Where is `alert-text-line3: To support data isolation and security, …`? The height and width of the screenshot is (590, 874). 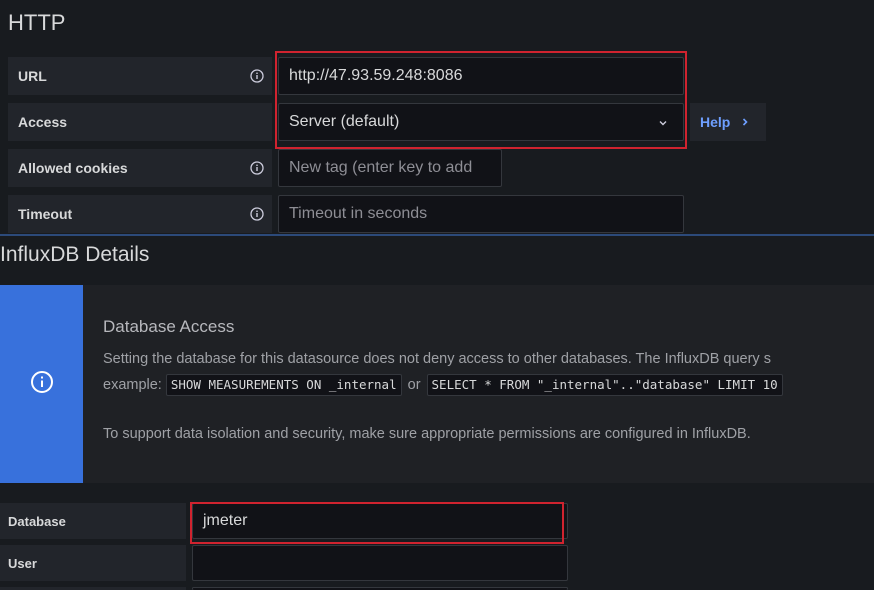
alert-text-line3: To support data isolation and security, … is located at coordinates (427, 434).